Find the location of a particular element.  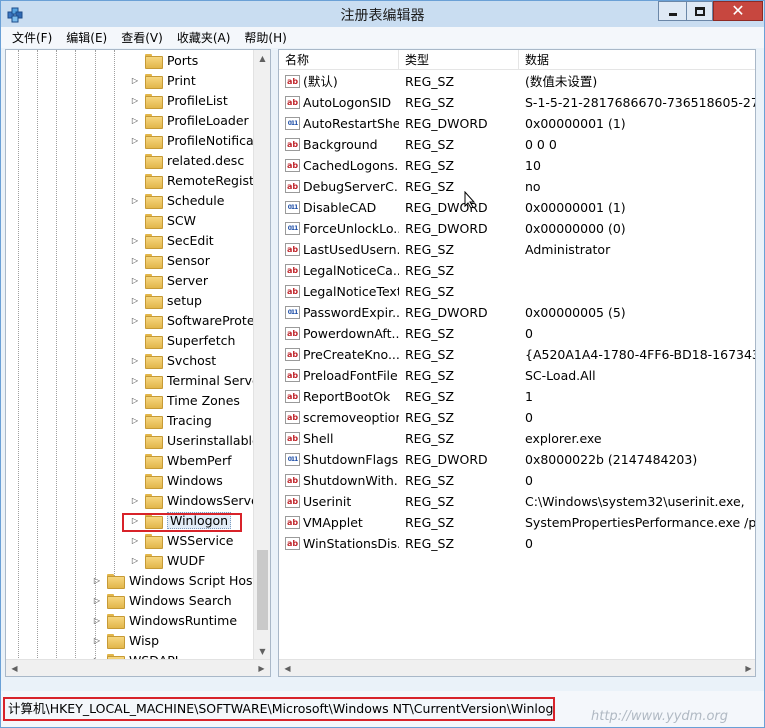

value-row: ab LegalNoticeText REG_SZ is located at coordinates (517, 291).